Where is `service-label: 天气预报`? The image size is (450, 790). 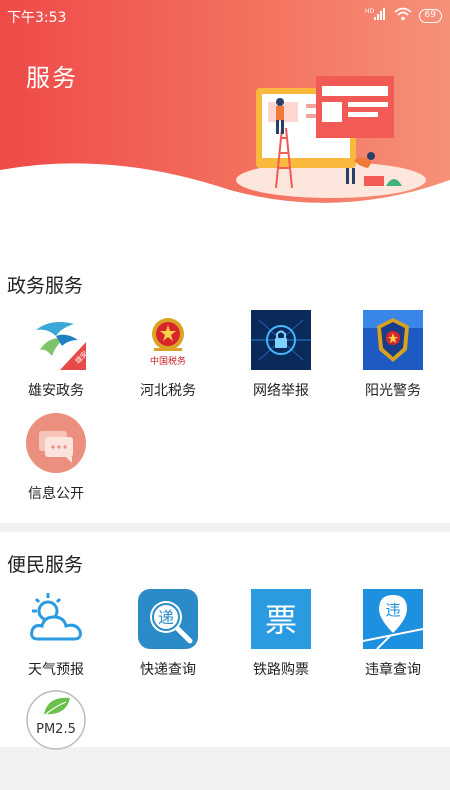 service-label: 天气预报 is located at coordinates (56, 670).